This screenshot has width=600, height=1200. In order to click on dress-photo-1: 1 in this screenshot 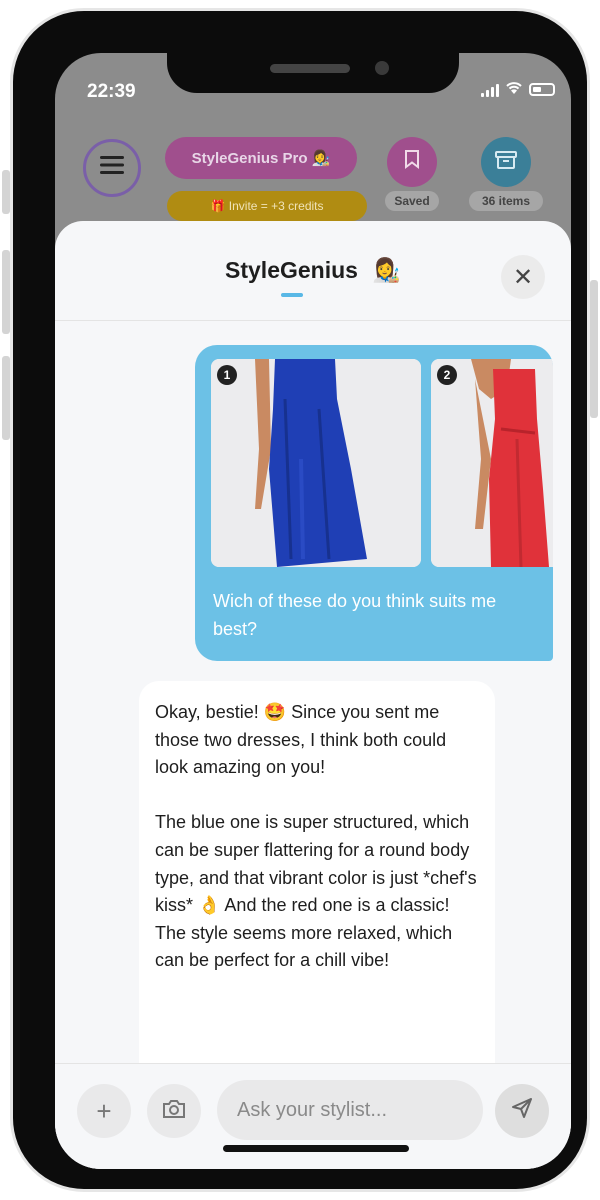, I will do `click(316, 463)`.